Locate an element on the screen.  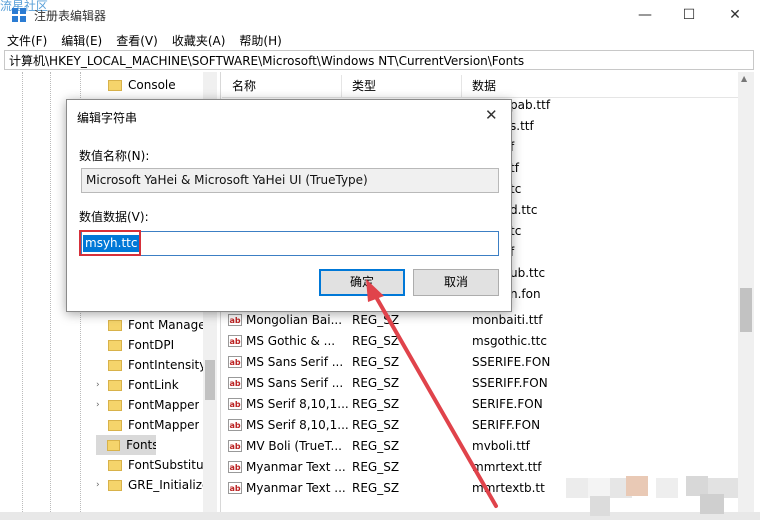
tree-item: FontSubstitu is located at coordinates (150, 465).